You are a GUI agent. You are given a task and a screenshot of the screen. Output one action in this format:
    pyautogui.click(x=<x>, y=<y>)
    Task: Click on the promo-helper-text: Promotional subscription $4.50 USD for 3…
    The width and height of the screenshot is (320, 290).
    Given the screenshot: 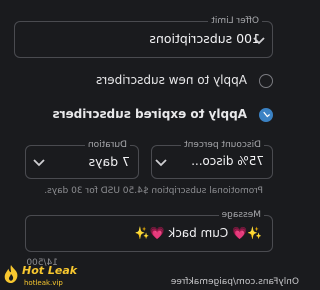 What is the action you would take?
    pyautogui.click(x=153, y=191)
    